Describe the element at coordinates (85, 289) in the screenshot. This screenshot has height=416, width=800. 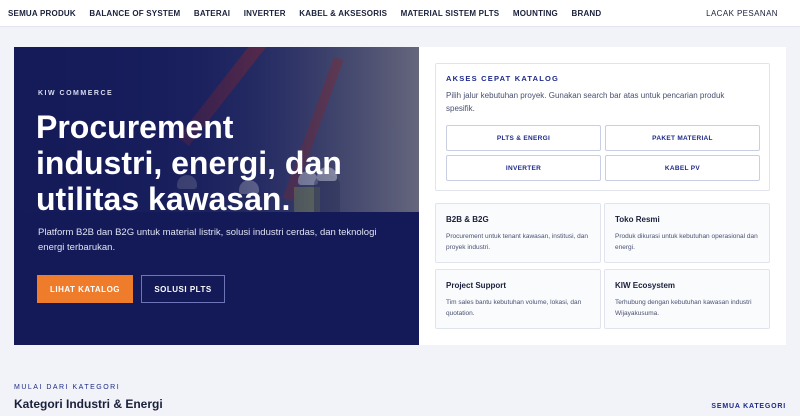
I see `view-catalog-button: LIHAT KATALOG` at that location.